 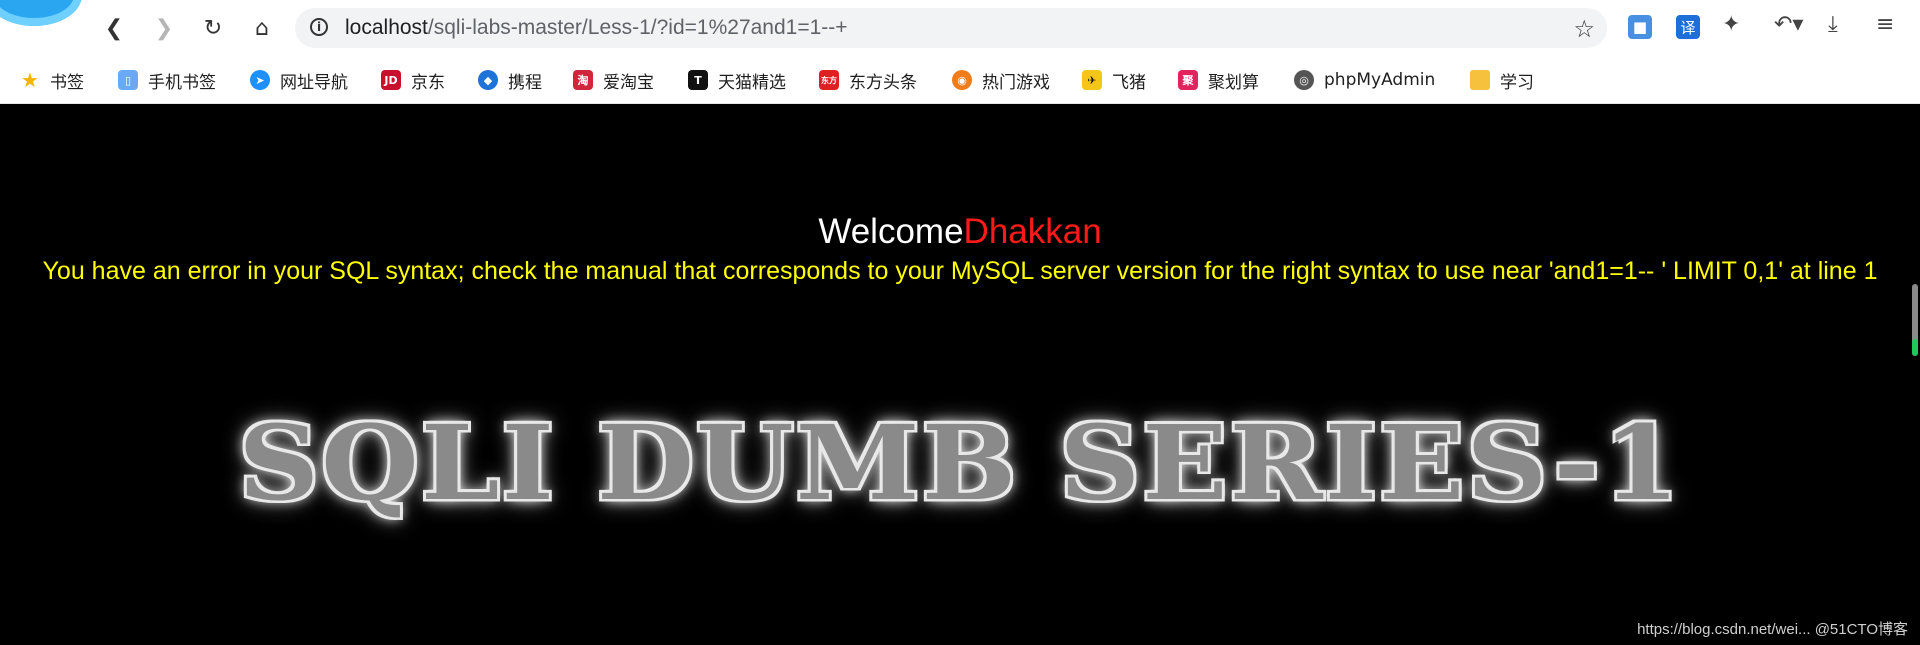 I want to click on welcome-text: Welcome, so click(x=891, y=231).